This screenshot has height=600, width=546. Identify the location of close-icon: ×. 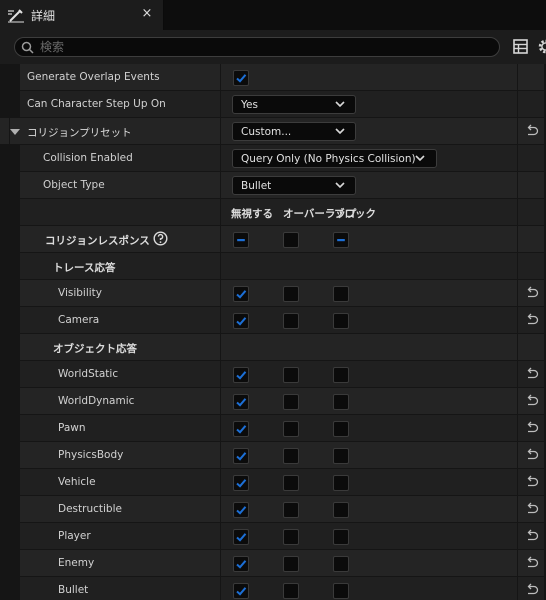
(147, 14).